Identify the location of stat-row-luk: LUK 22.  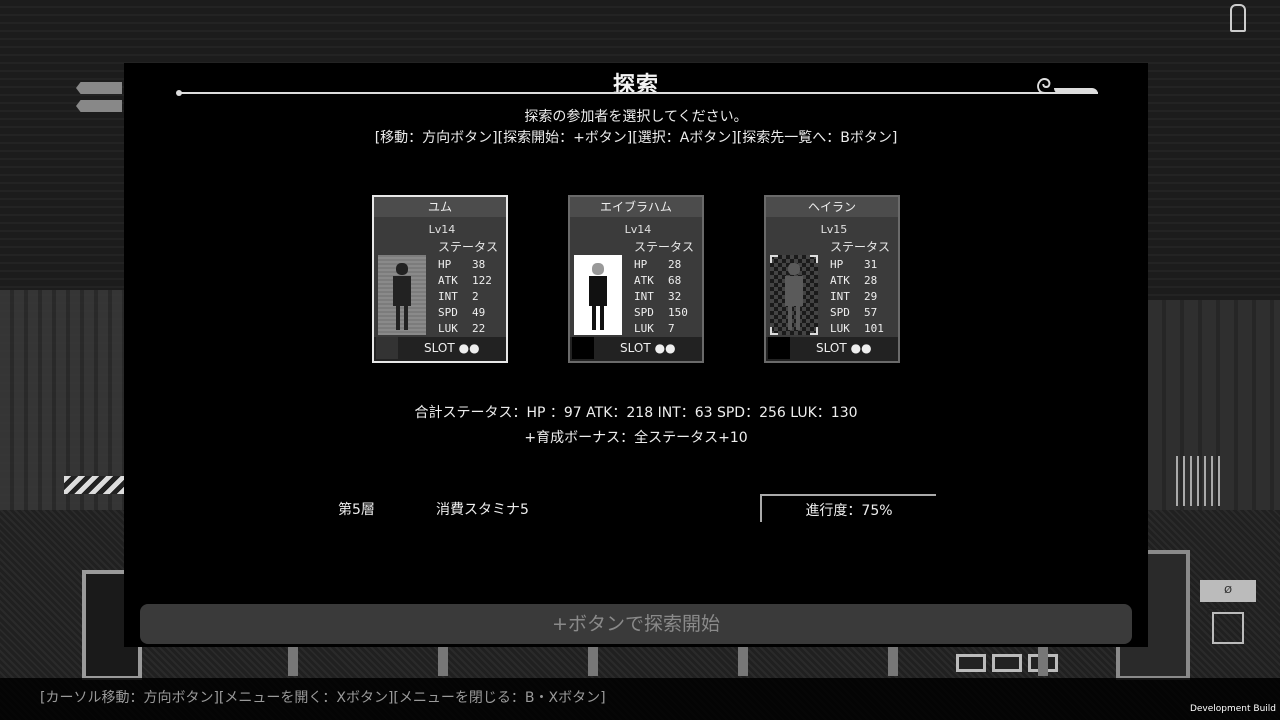
(465, 329).